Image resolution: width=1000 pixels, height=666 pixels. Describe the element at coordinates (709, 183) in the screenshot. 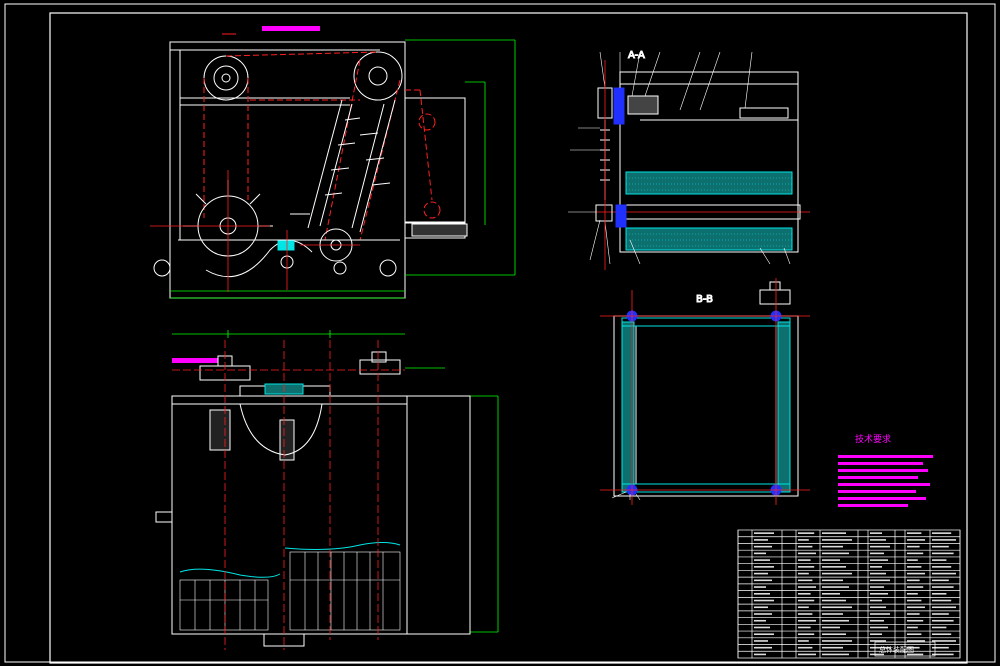

I see `upper-roller` at that location.